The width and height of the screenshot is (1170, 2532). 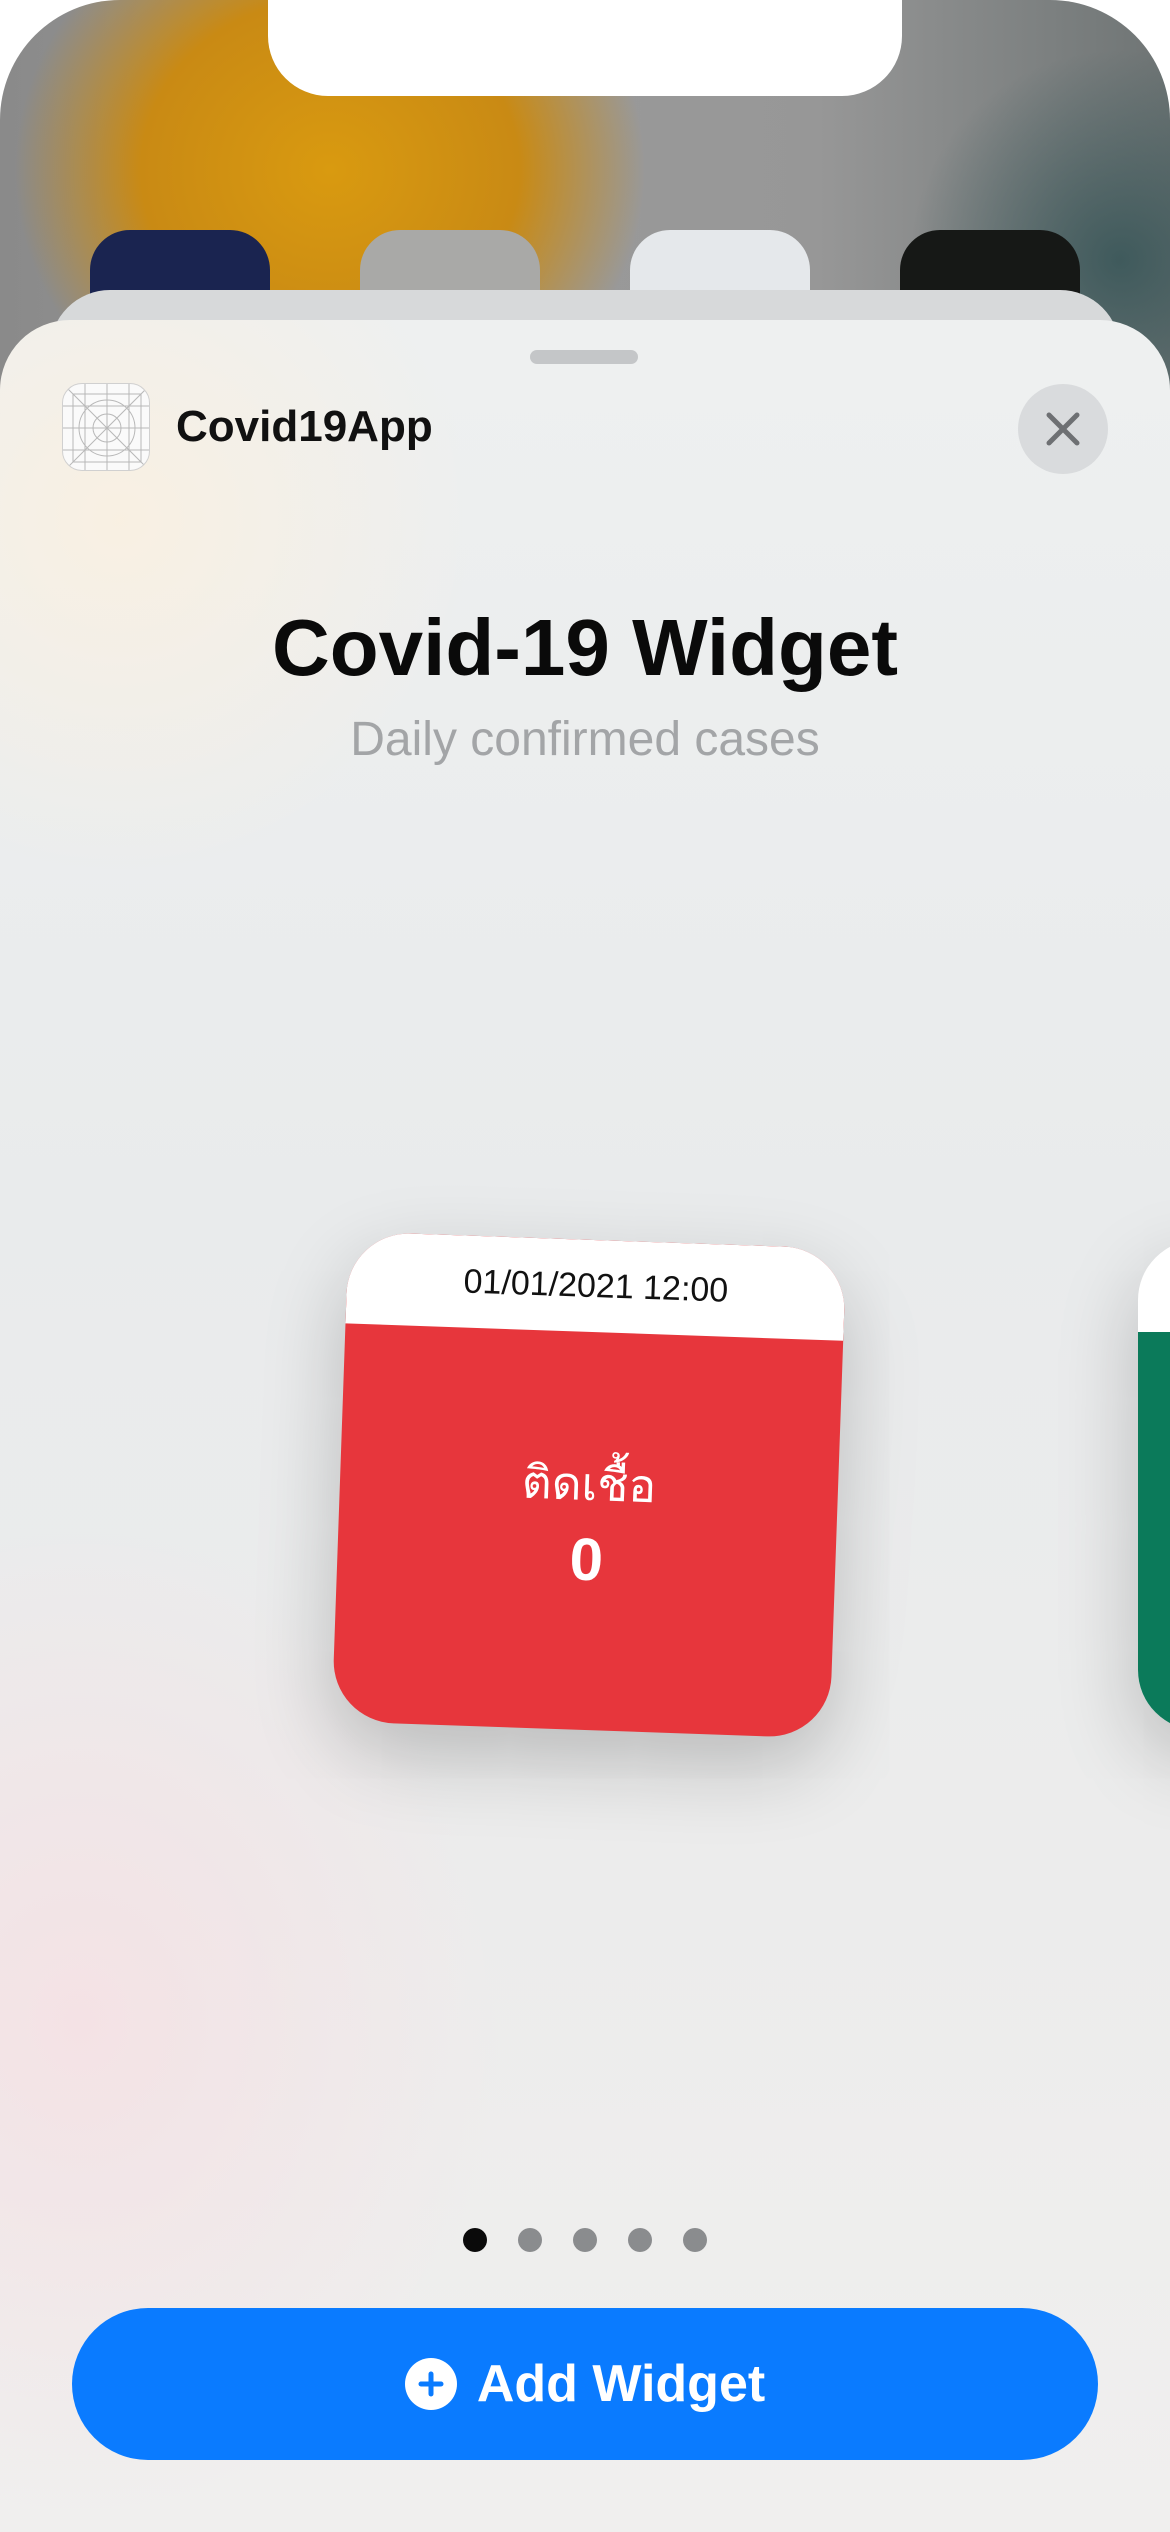 I want to click on widget-title: Covid-19 Widget, so click(x=585, y=647).